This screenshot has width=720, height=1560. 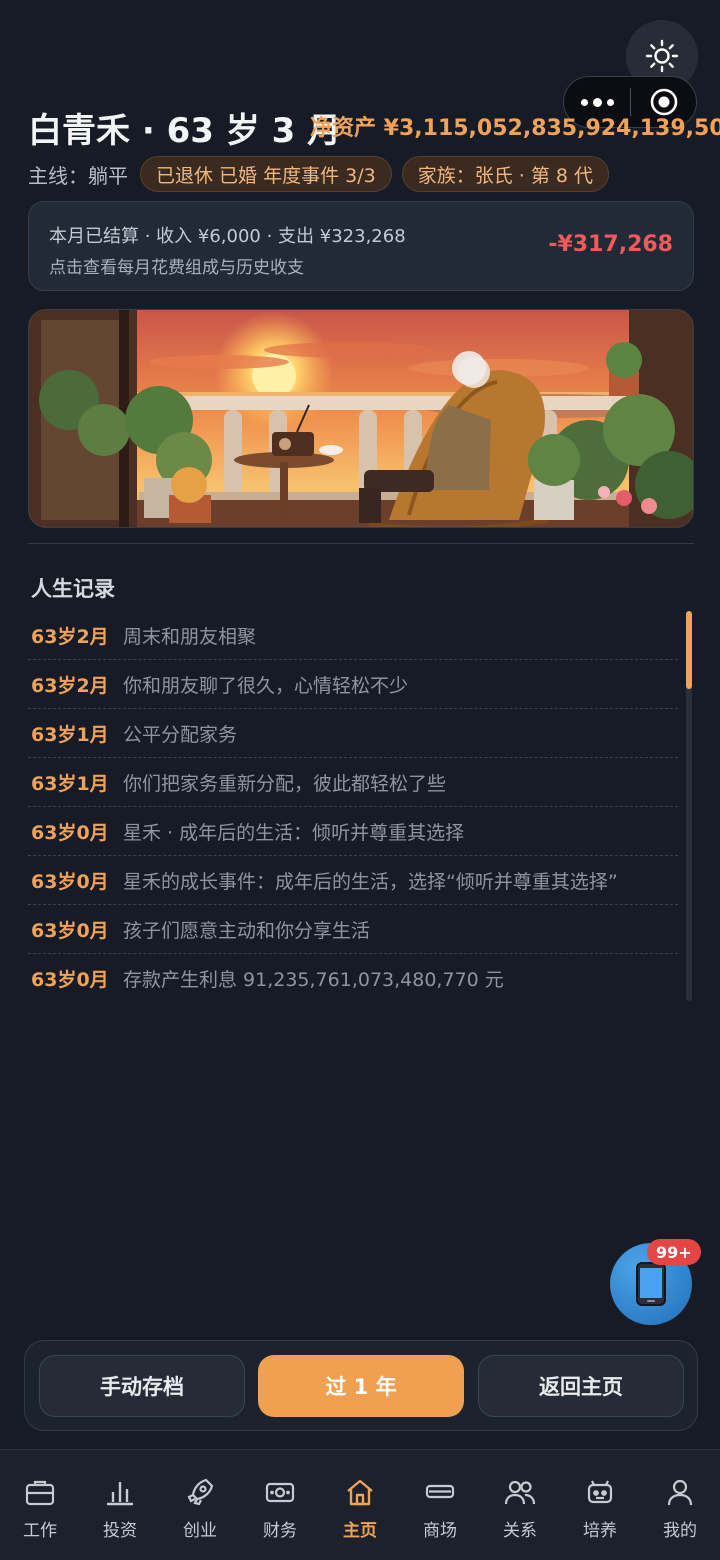 What do you see at coordinates (600, 1505) in the screenshot?
I see `tab-cultivate: 培养` at bounding box center [600, 1505].